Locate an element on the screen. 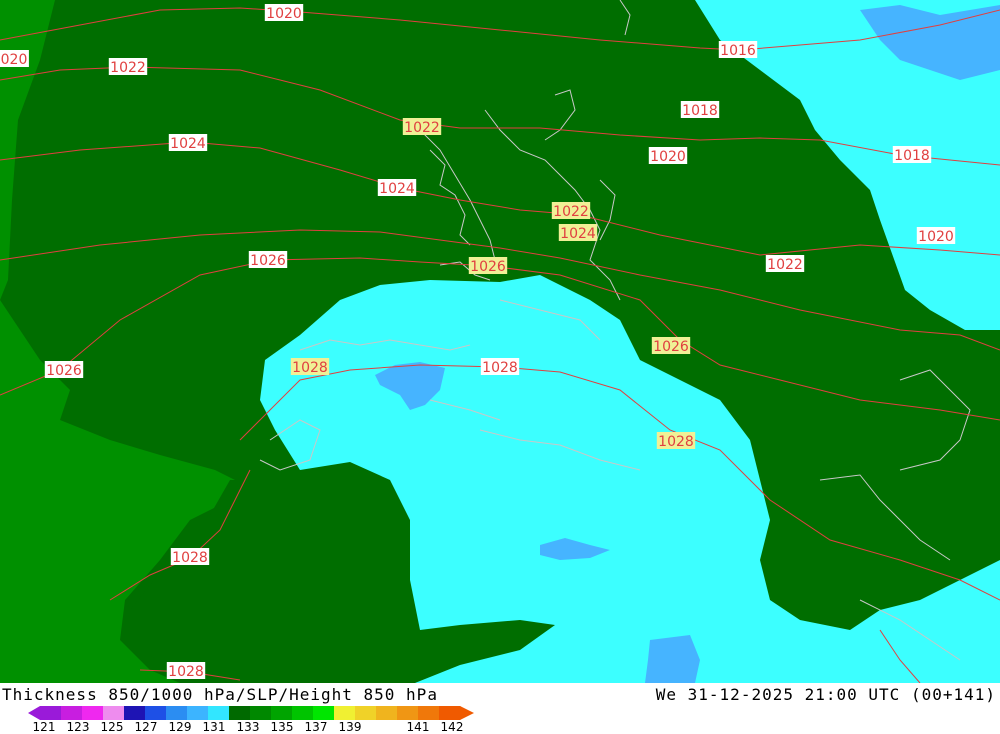  scale-tick-label: 139 is located at coordinates (350, 727).